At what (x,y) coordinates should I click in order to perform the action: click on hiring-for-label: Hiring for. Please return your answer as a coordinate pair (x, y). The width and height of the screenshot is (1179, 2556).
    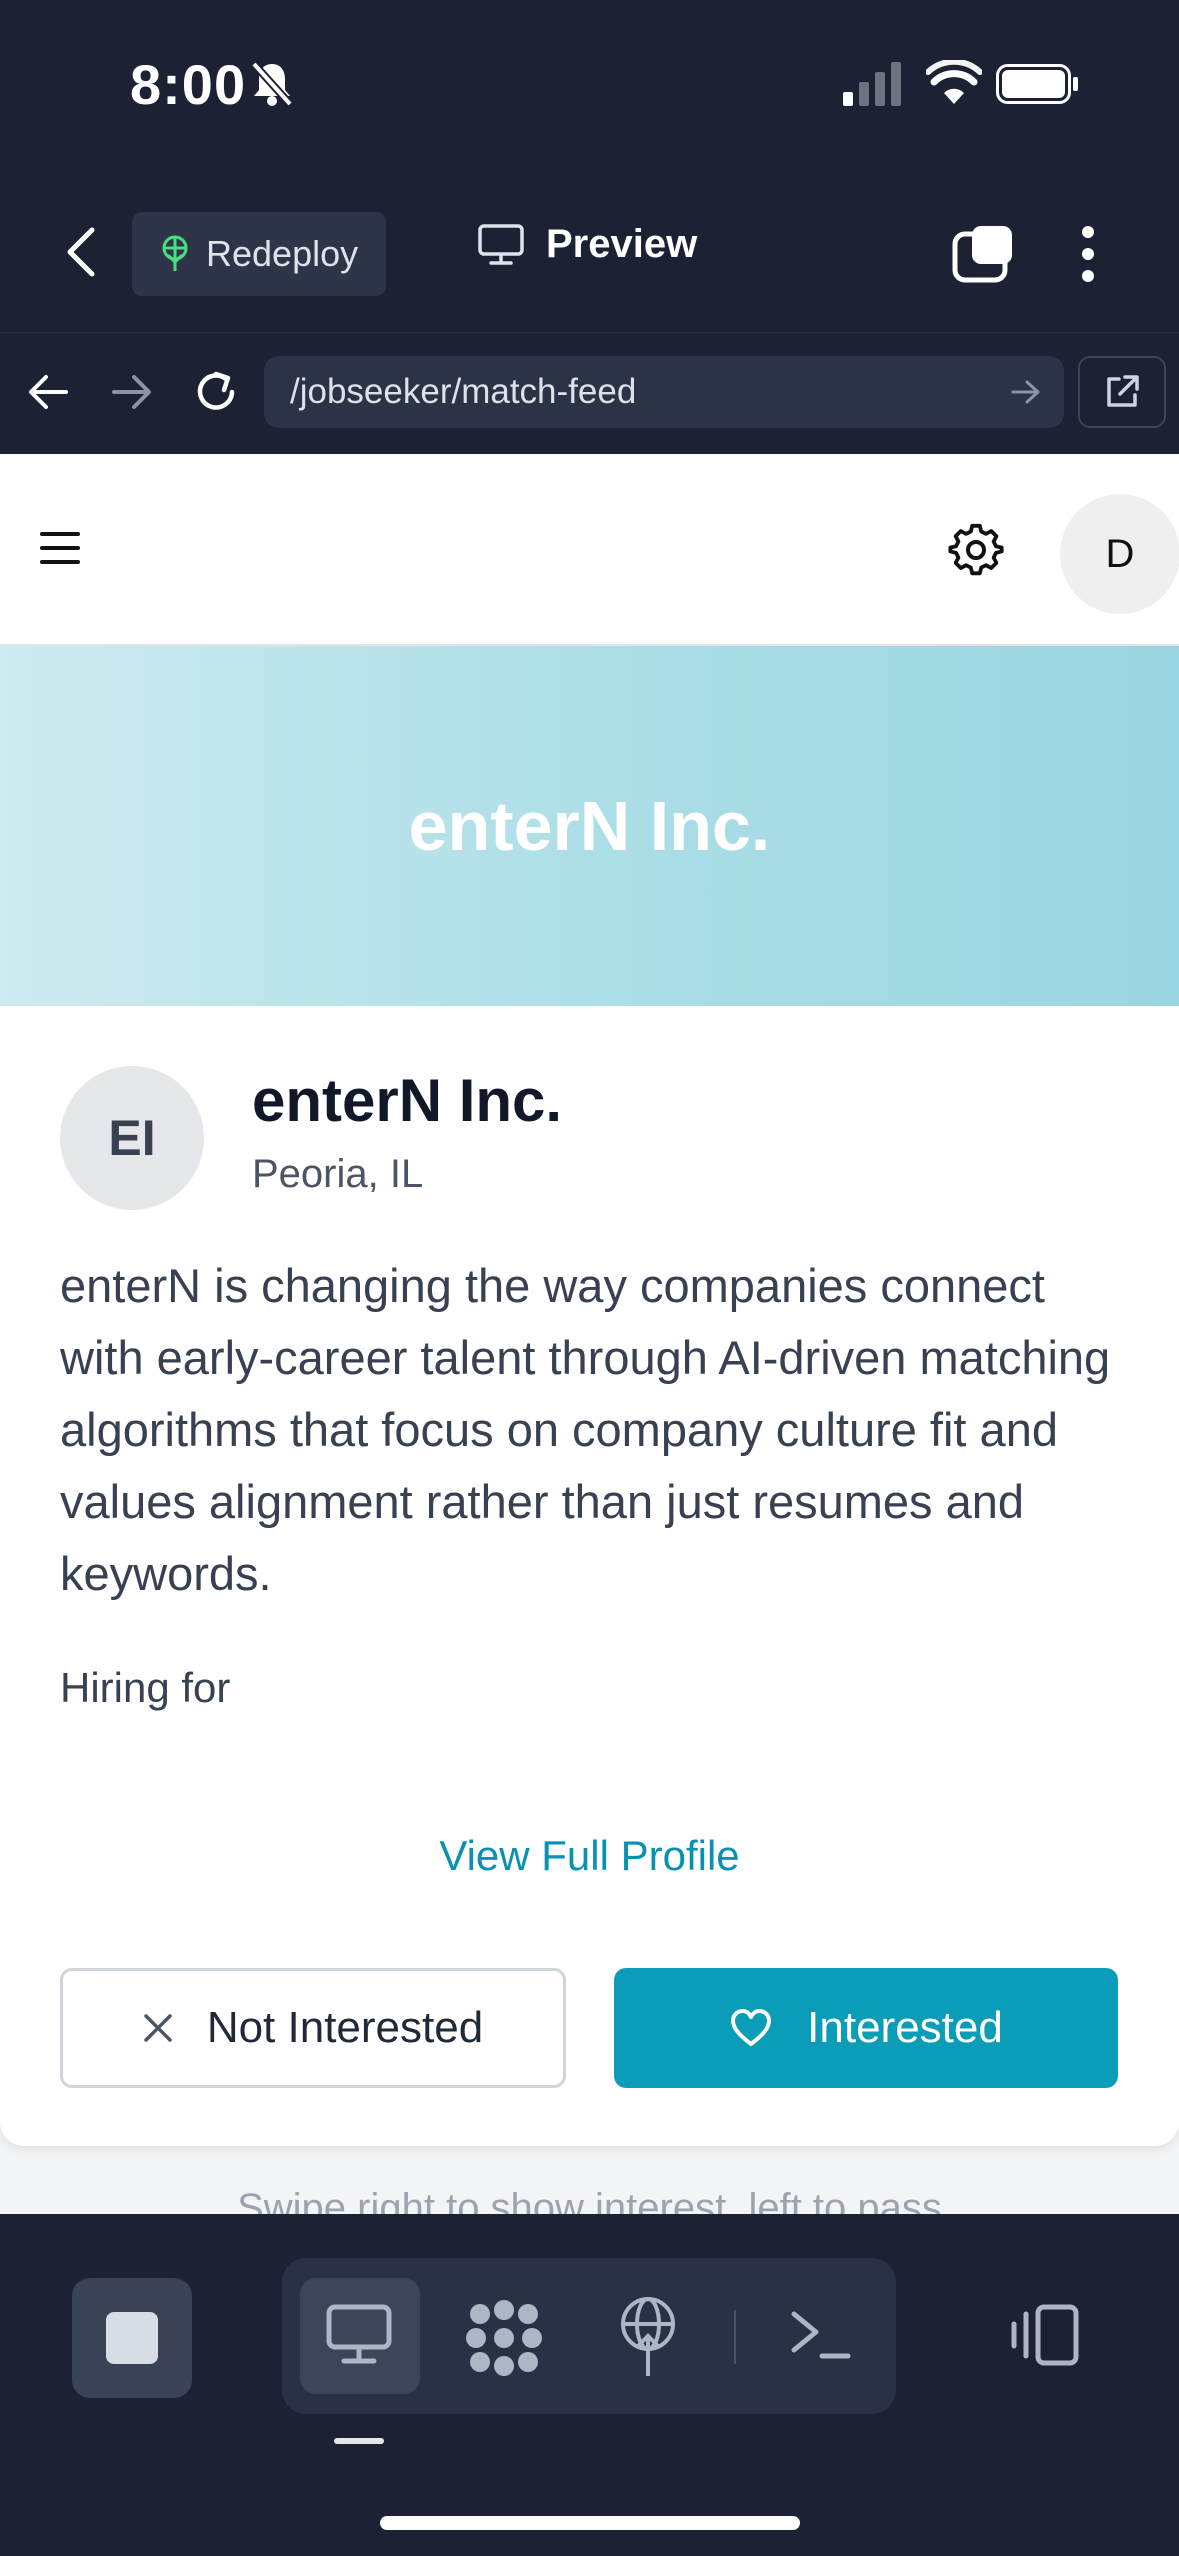
    Looking at the image, I should click on (145, 1687).